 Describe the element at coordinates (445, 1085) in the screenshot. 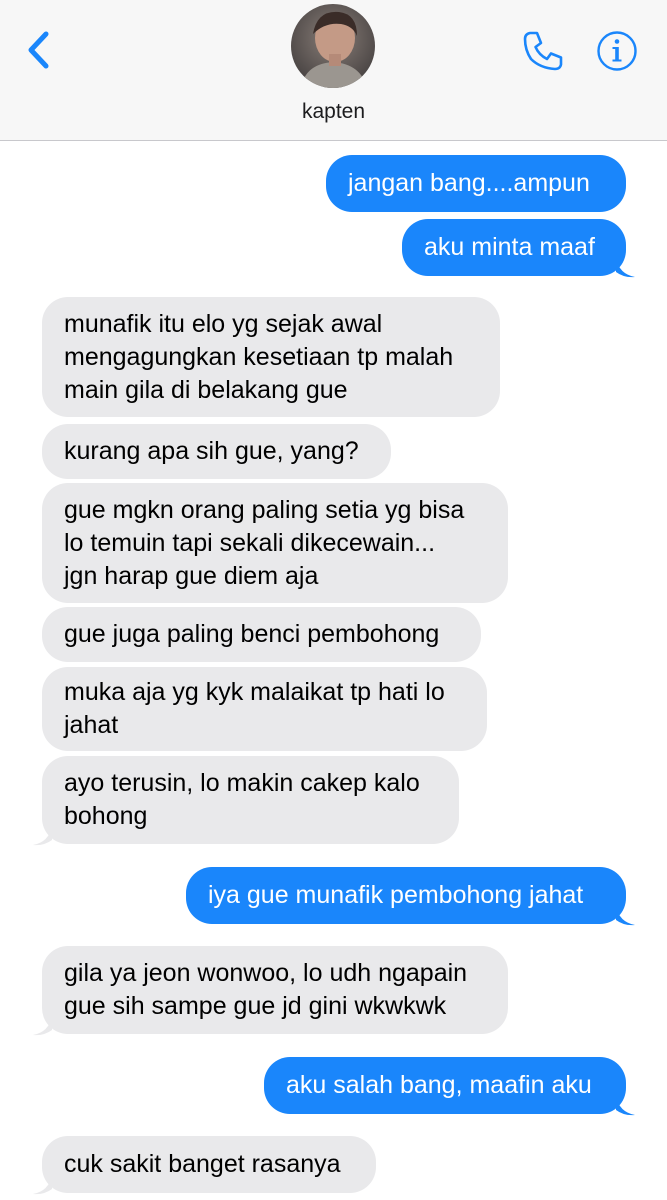

I see `message-bubble-outgoing: aku salah bang, maafin aku` at that location.